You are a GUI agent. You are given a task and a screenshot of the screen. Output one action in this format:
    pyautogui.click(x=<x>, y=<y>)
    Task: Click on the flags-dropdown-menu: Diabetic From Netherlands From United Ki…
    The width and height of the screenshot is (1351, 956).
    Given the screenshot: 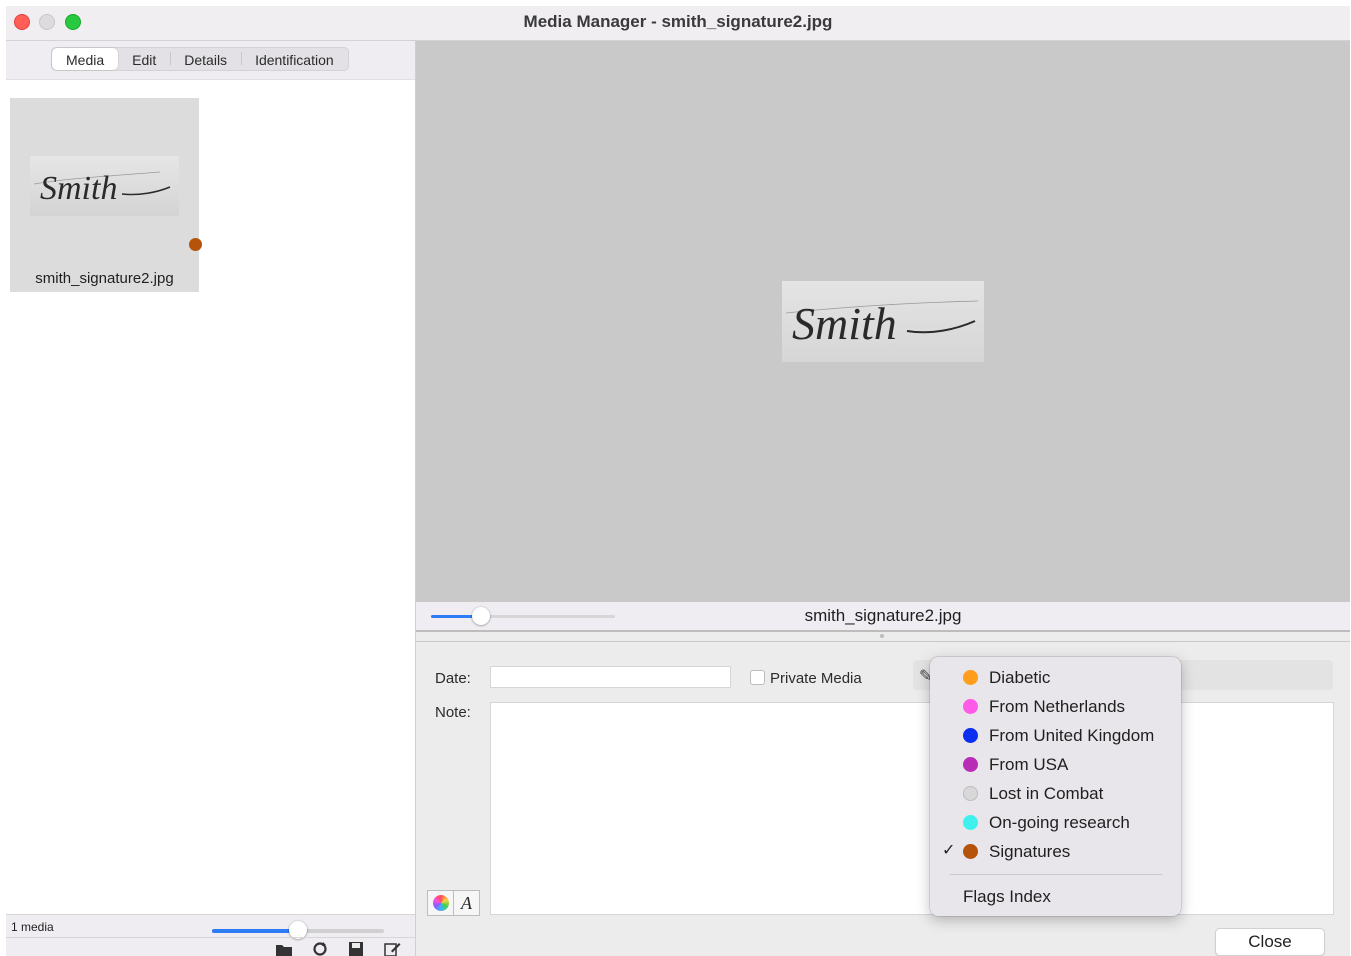 What is the action you would take?
    pyautogui.click(x=1055, y=786)
    